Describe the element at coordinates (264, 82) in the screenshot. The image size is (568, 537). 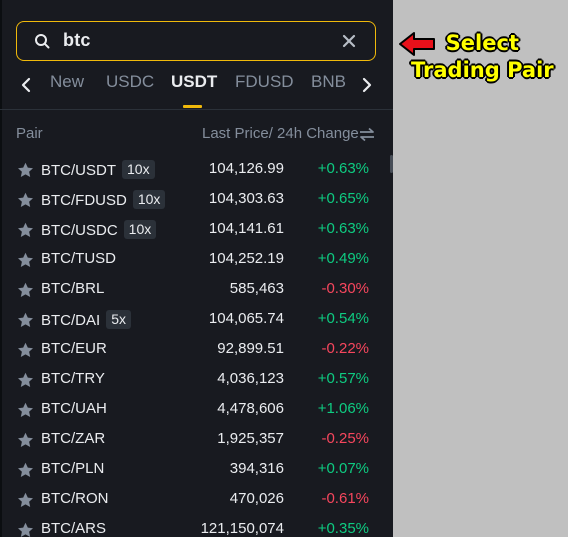
I see `tab-fdusd: FDUSD` at that location.